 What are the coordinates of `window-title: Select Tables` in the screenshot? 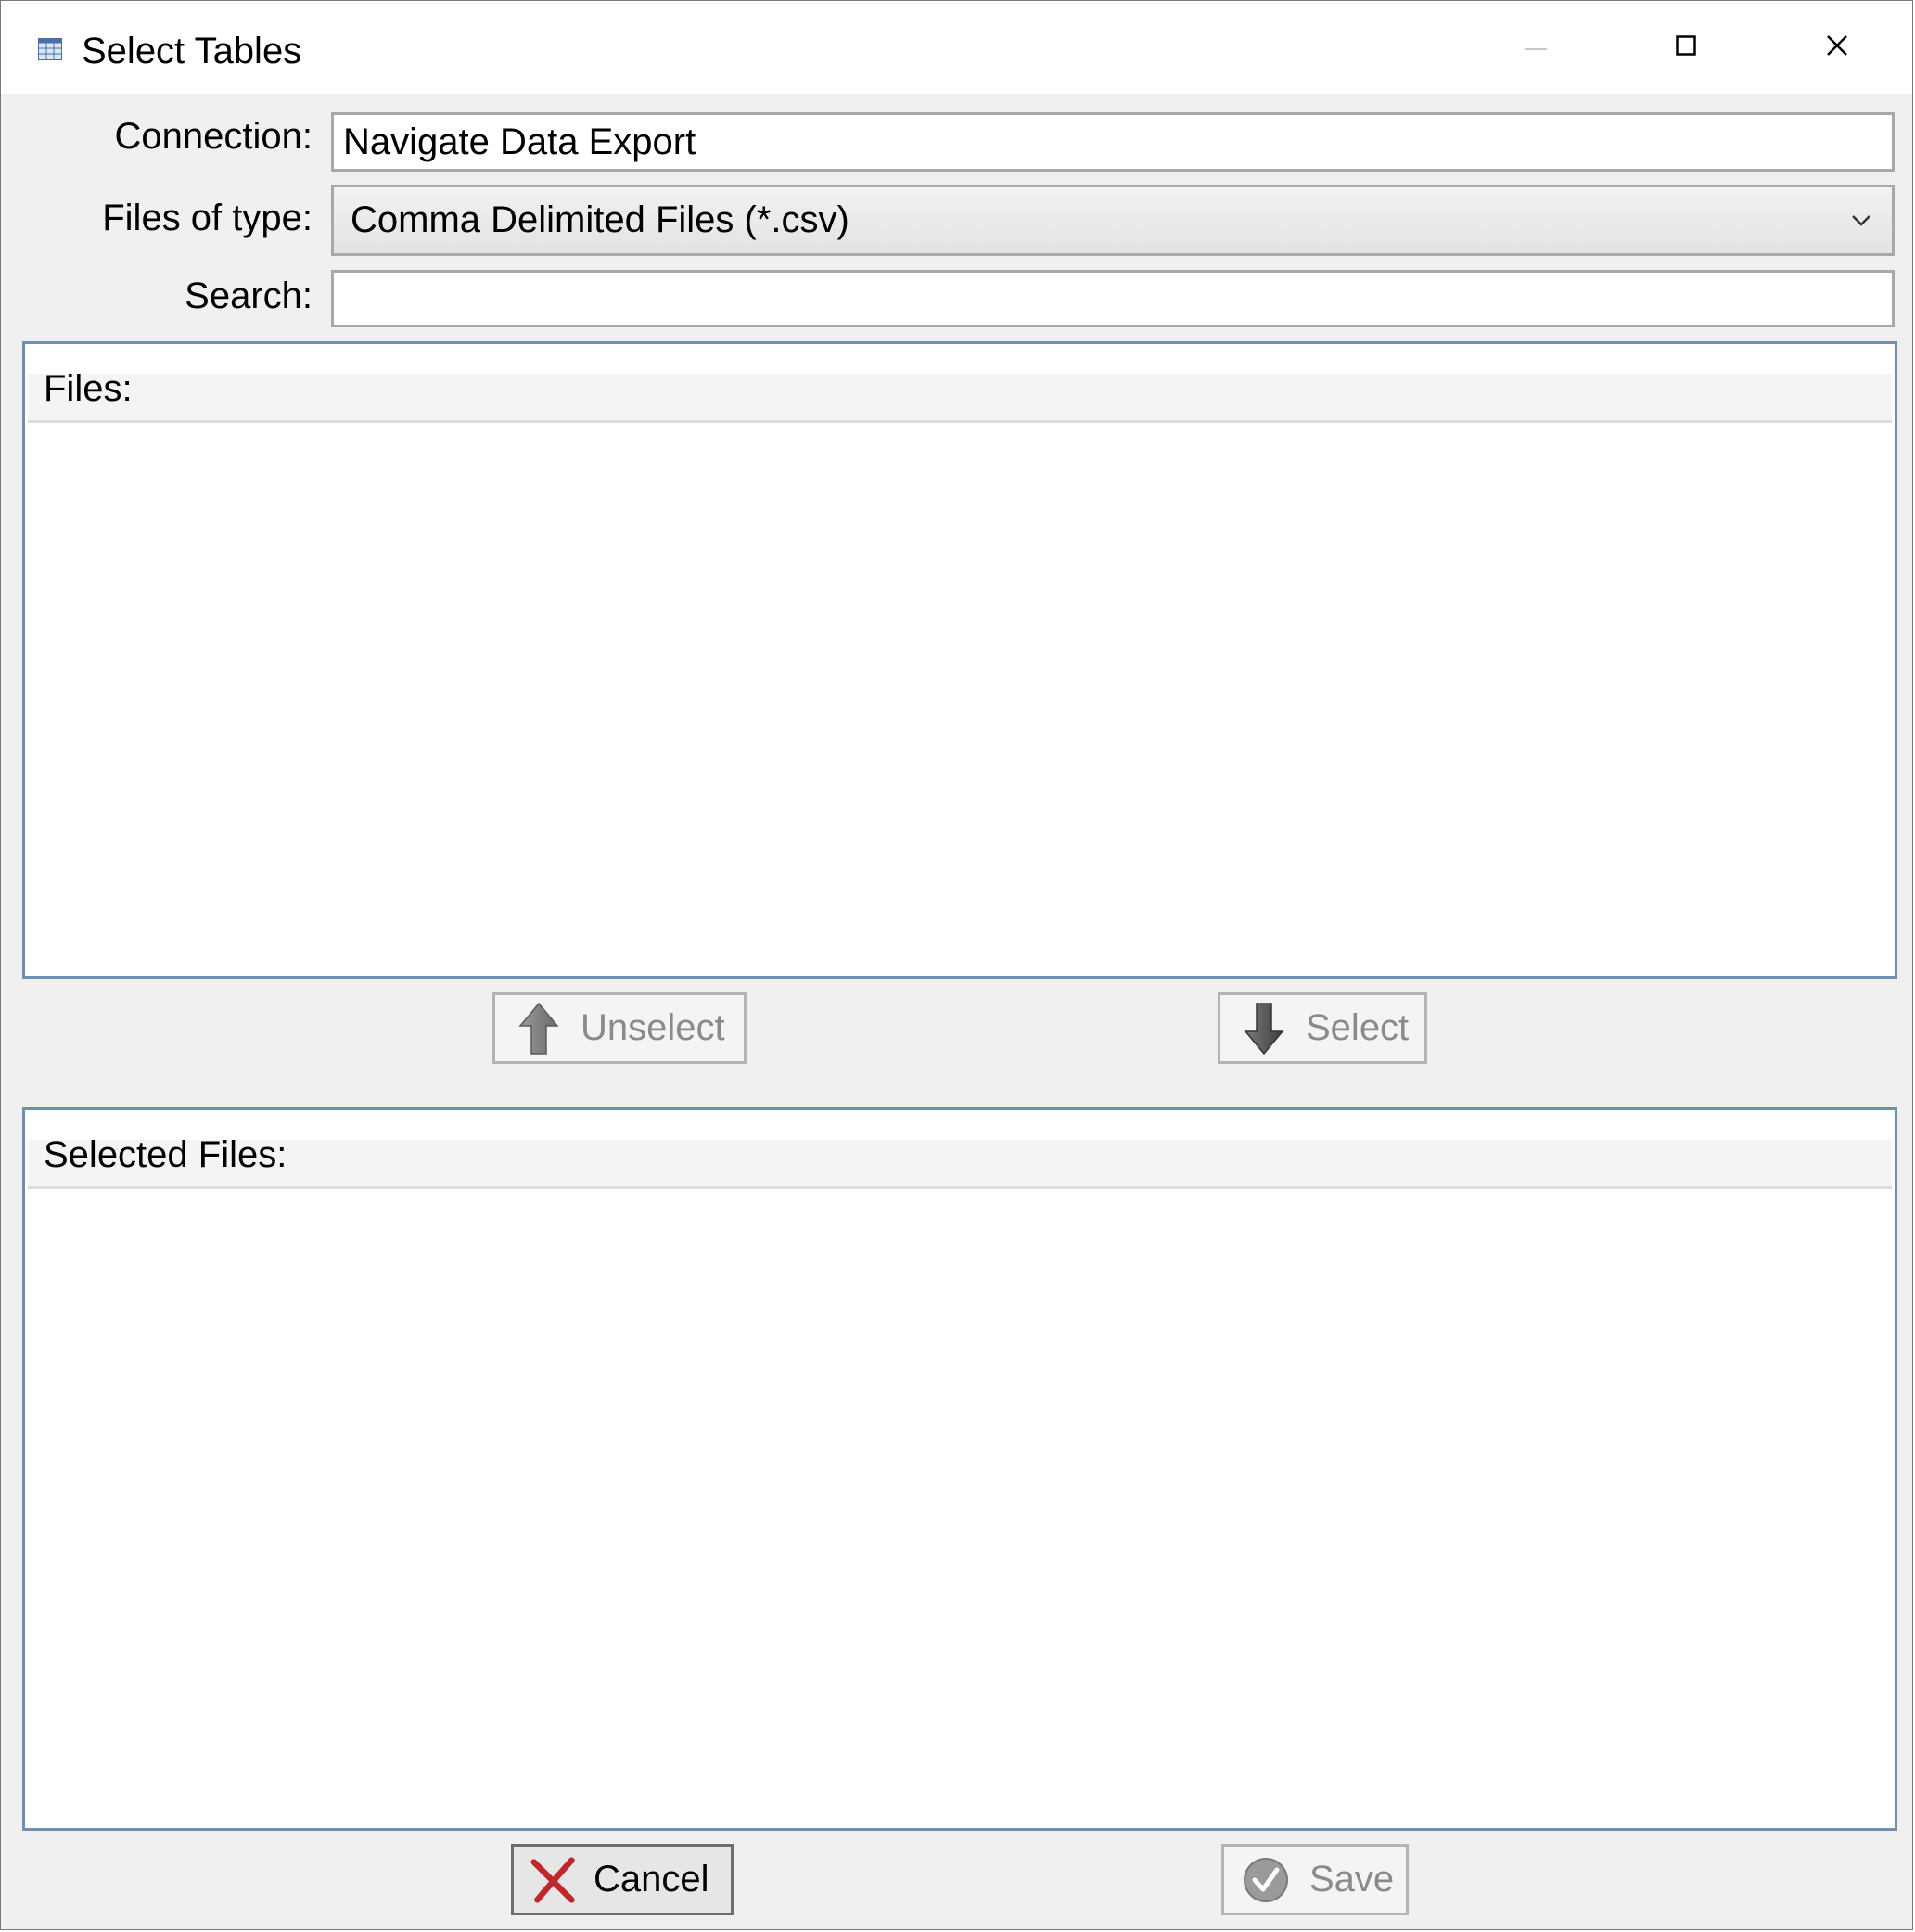 It's located at (192, 51).